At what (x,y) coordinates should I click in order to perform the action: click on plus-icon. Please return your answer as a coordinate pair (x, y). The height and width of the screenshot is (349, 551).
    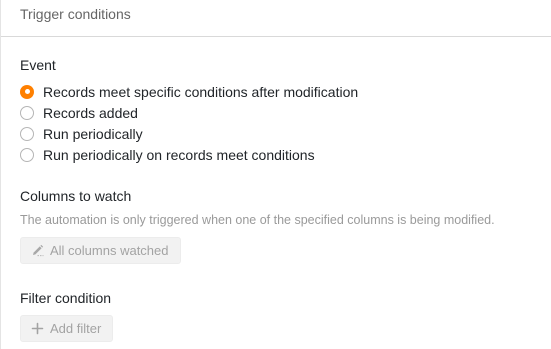
    Looking at the image, I should click on (37, 328).